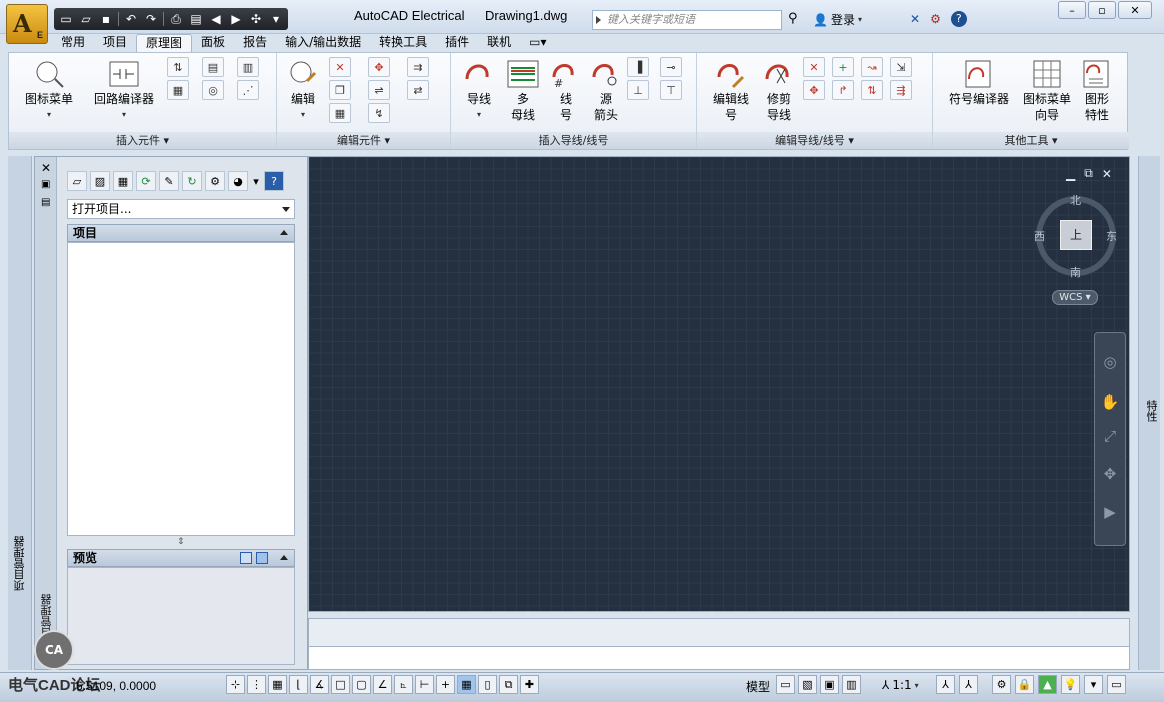  What do you see at coordinates (901, 90) in the screenshot?
I see `renumber-icon: ⇶` at bounding box center [901, 90].